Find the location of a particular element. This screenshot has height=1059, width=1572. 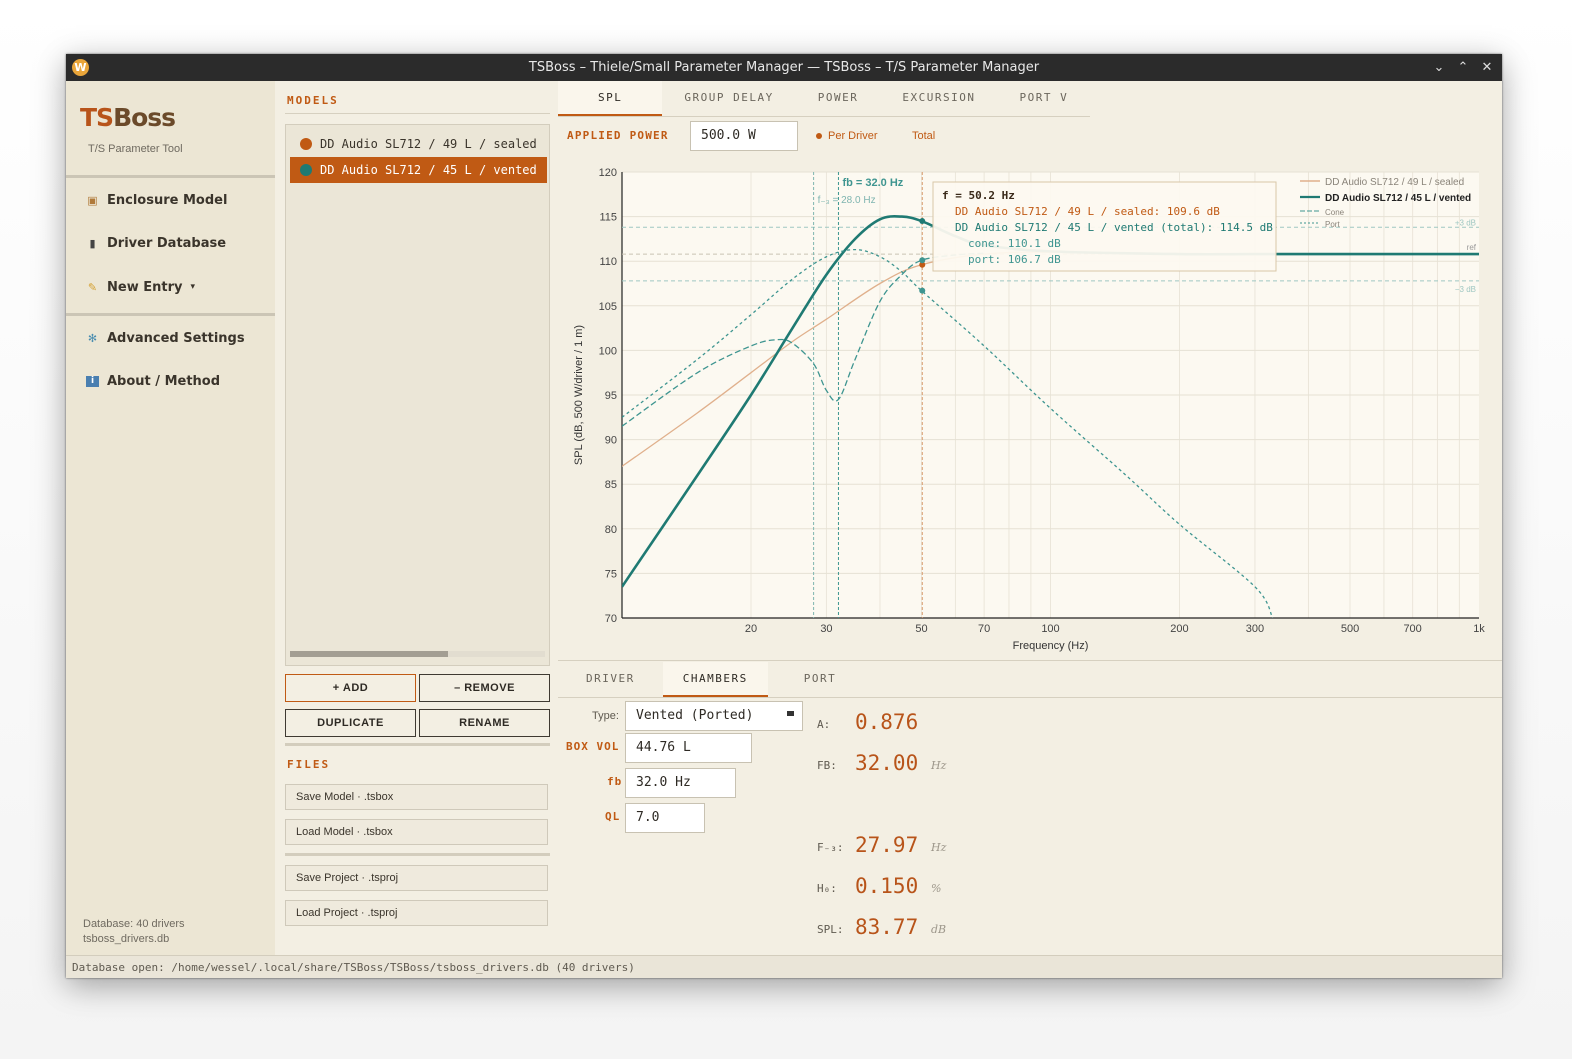

total-radio: Total is located at coordinates (923, 136).